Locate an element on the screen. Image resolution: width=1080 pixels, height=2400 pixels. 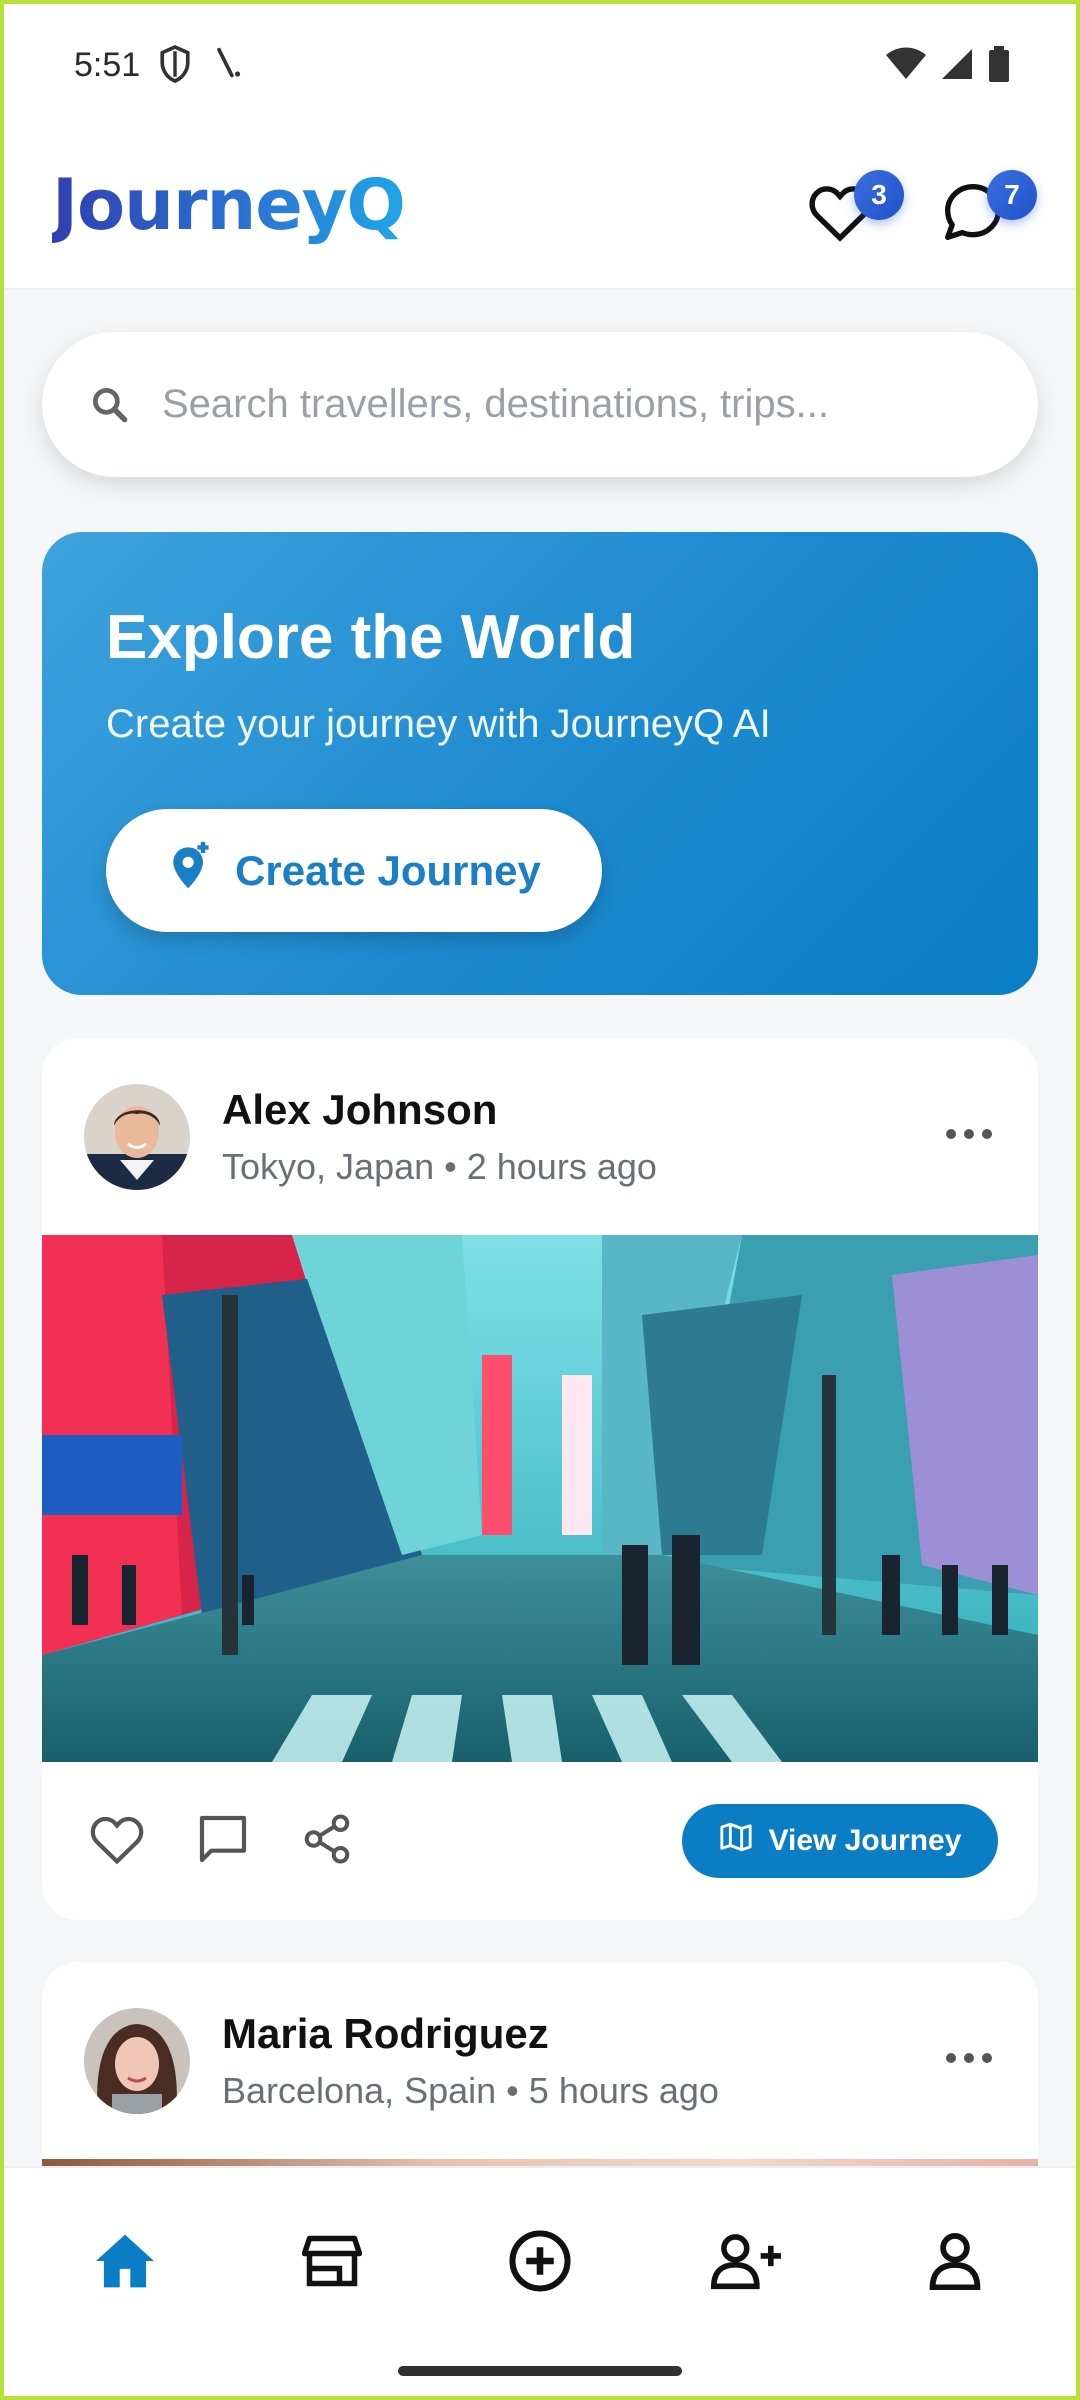
person-add-icon is located at coordinates (748, 2263).